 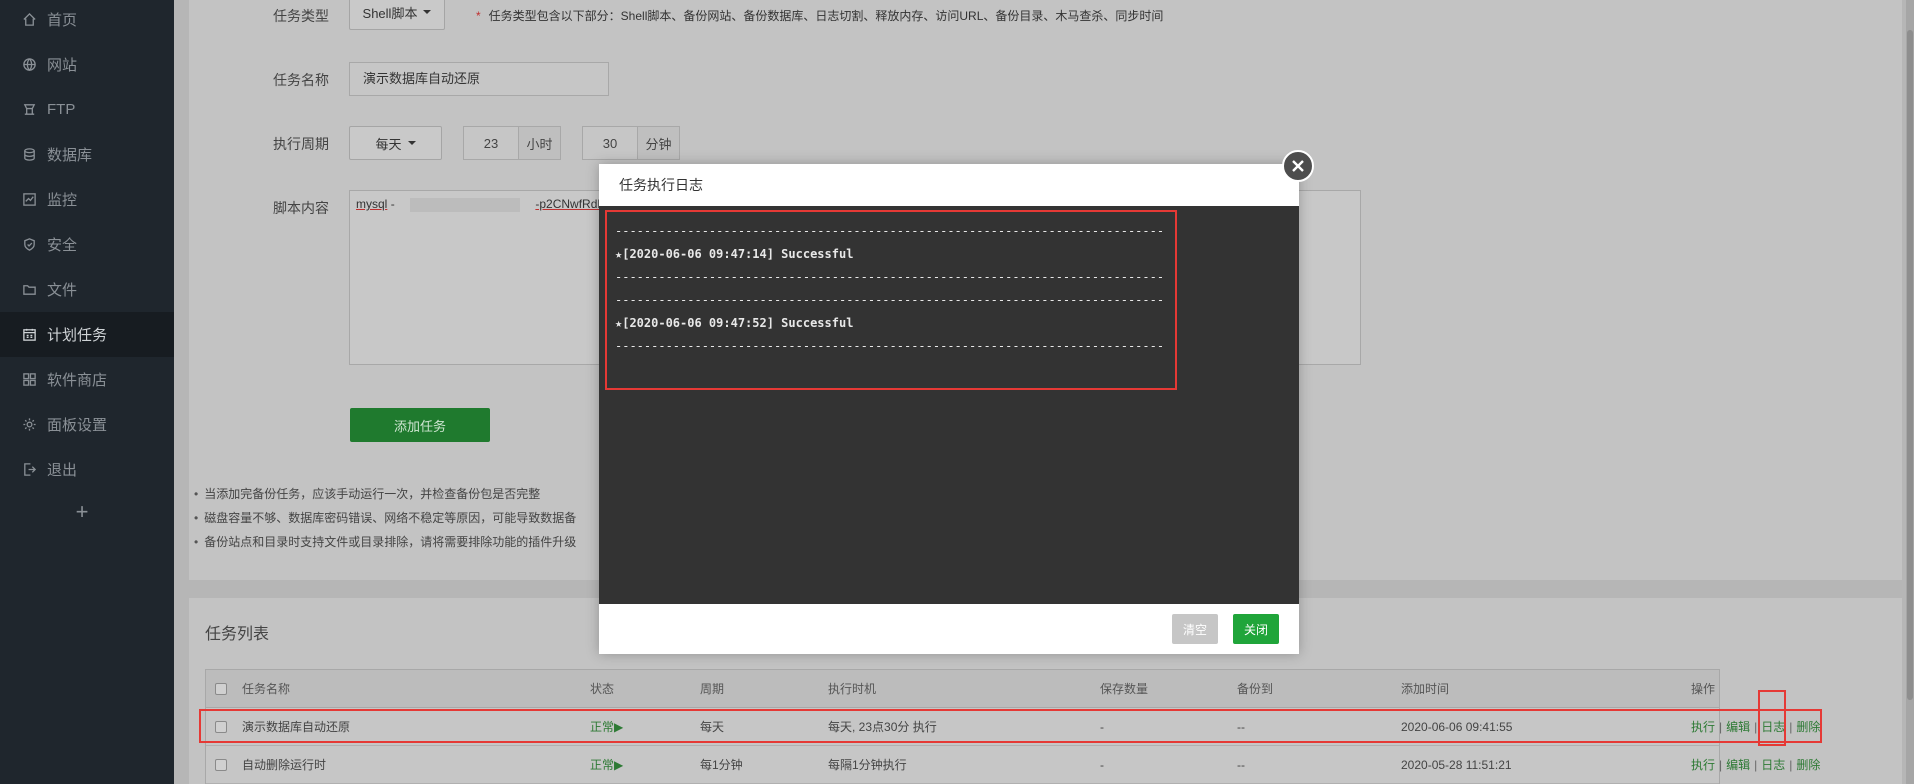 I want to click on script-content: mysql - -p2CNwfRdPC, so click(x=485, y=204).